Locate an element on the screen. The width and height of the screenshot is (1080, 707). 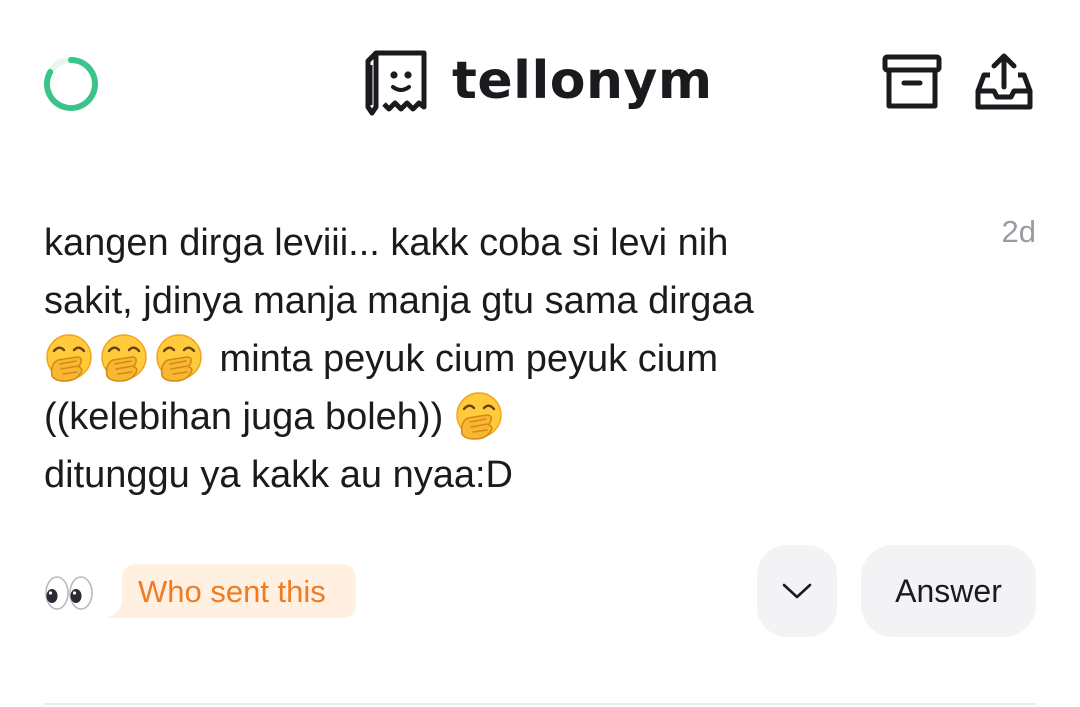
chevron-down-icon is located at coordinates (797, 591).